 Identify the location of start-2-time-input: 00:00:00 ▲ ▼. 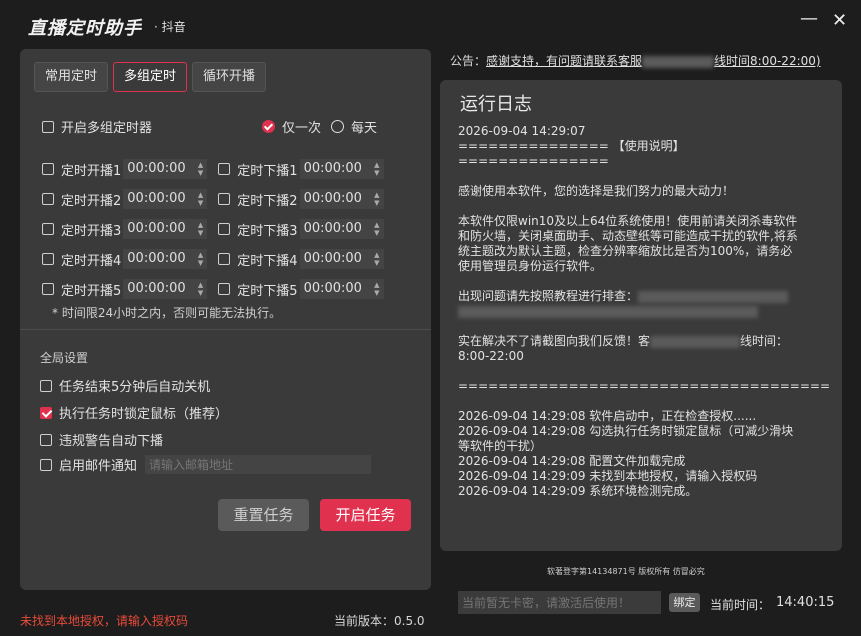
(165, 199).